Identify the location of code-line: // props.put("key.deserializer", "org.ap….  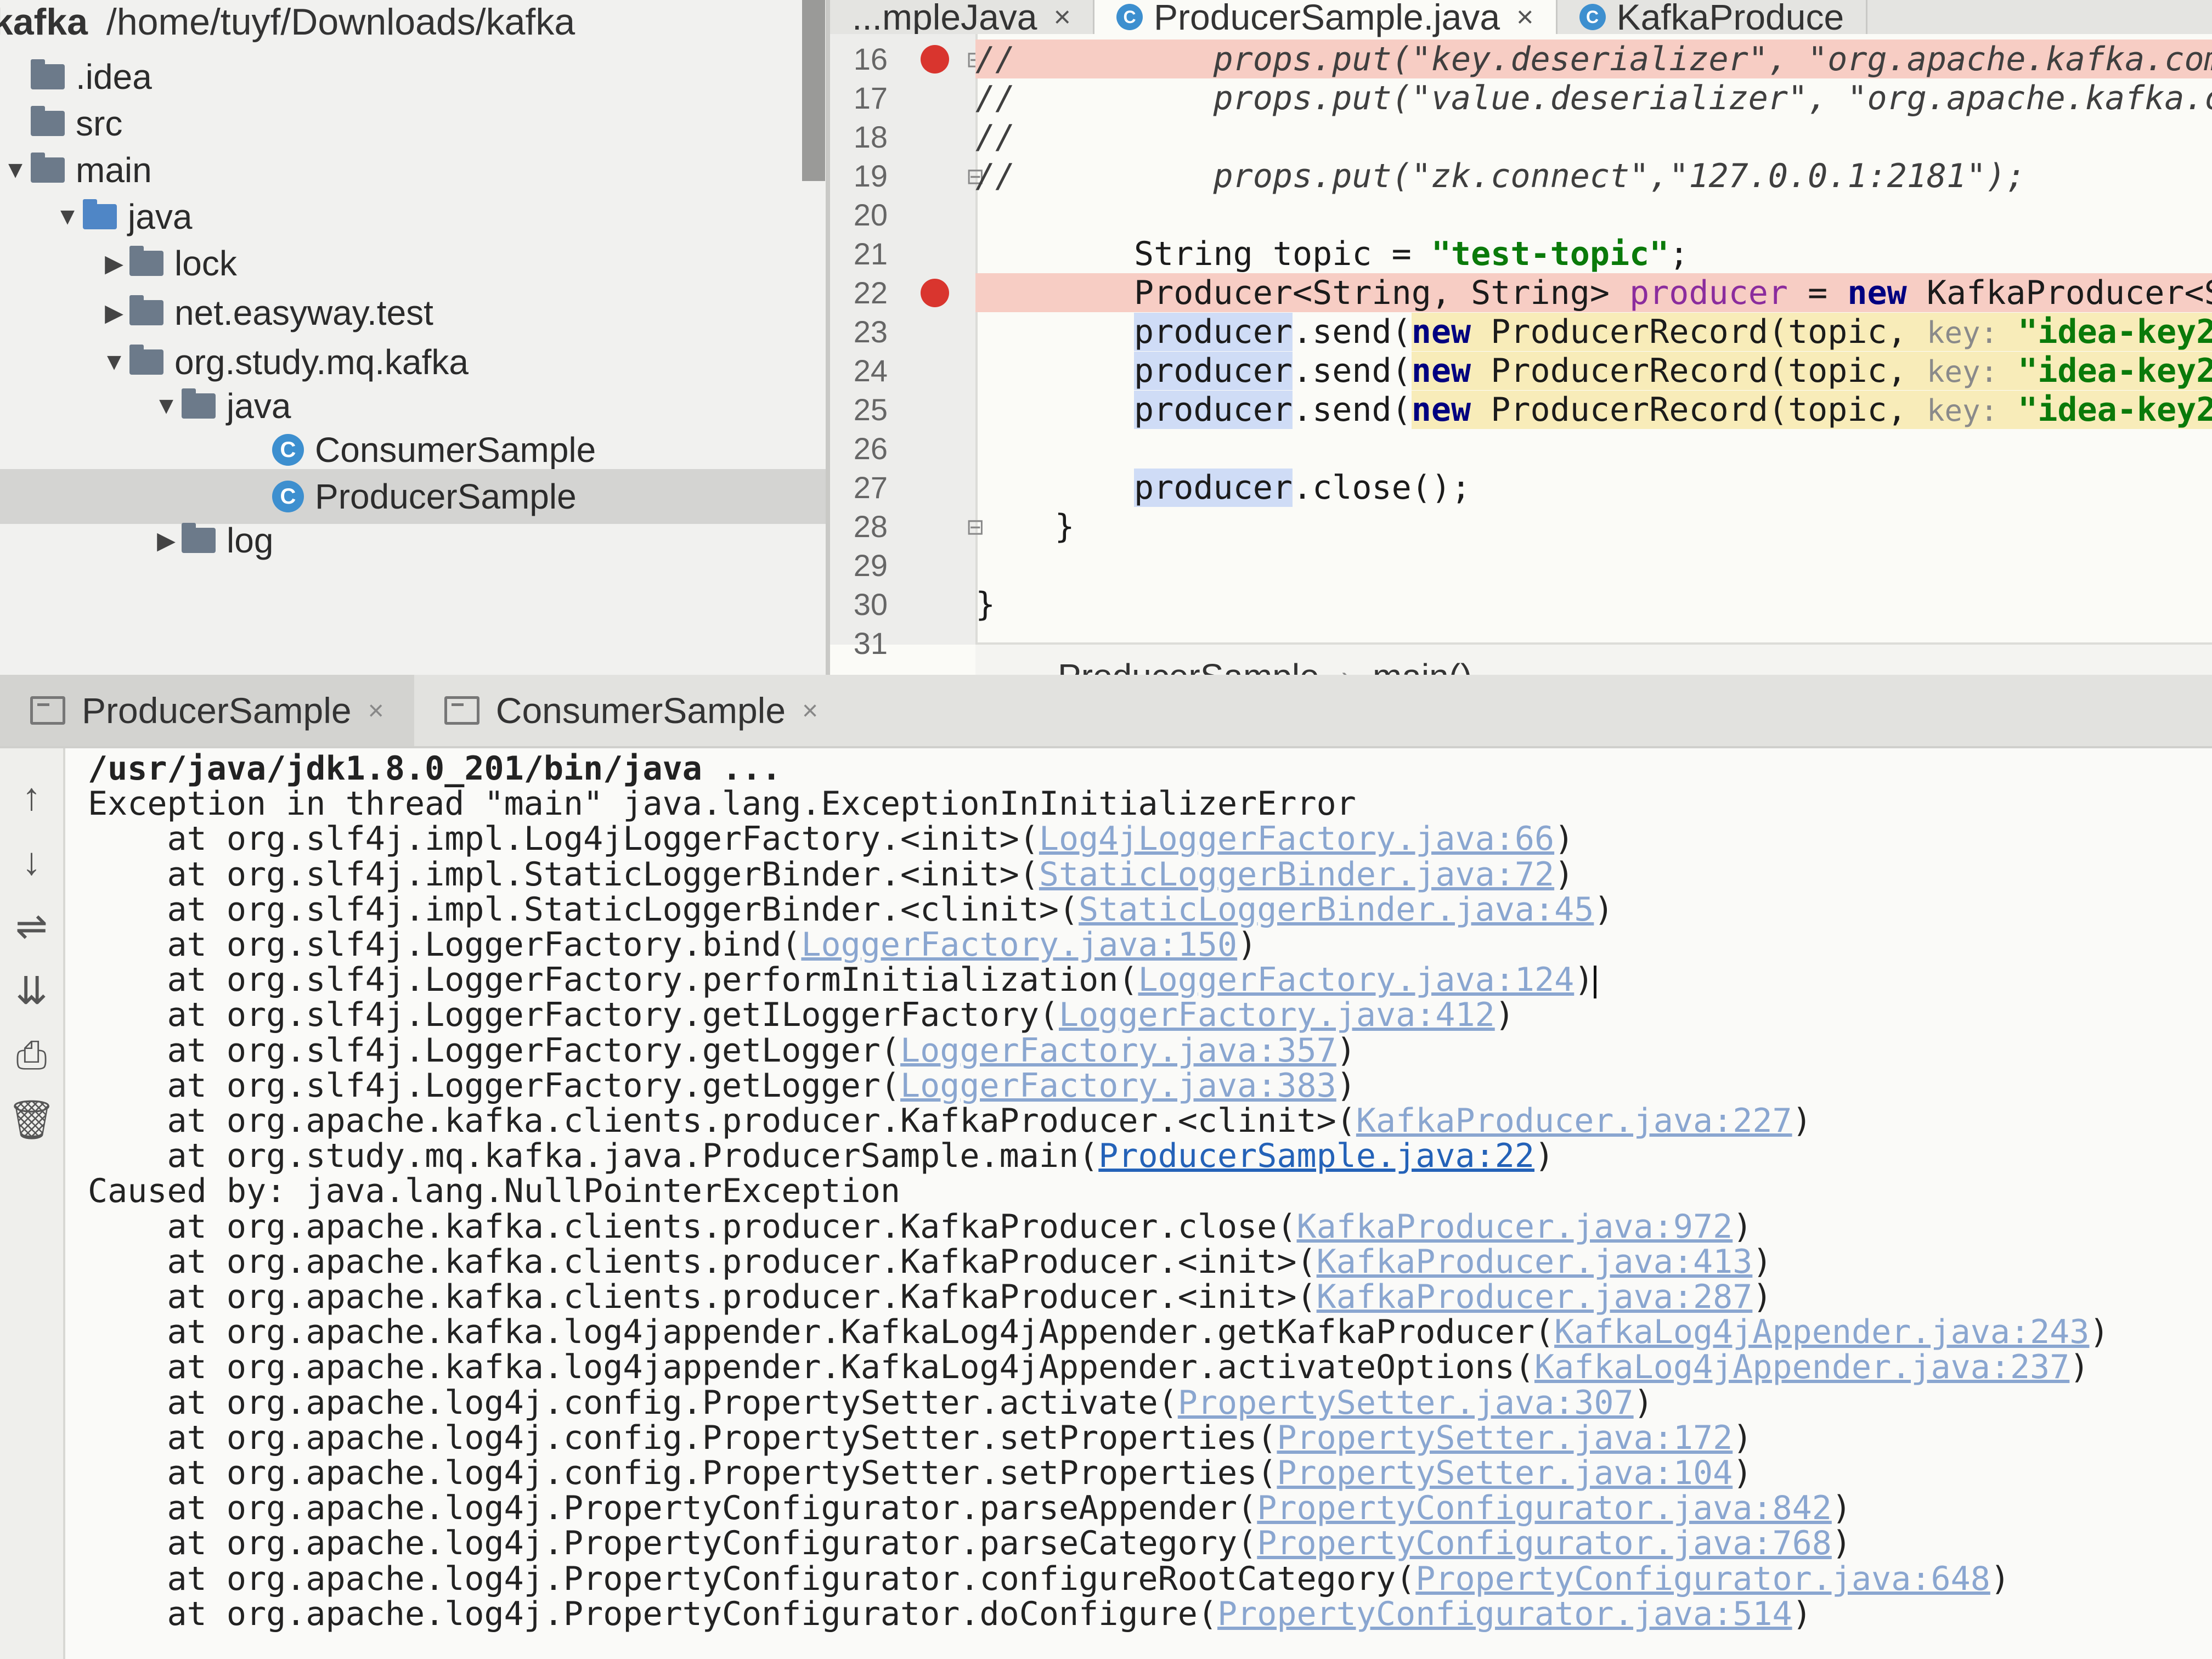
(1593, 59).